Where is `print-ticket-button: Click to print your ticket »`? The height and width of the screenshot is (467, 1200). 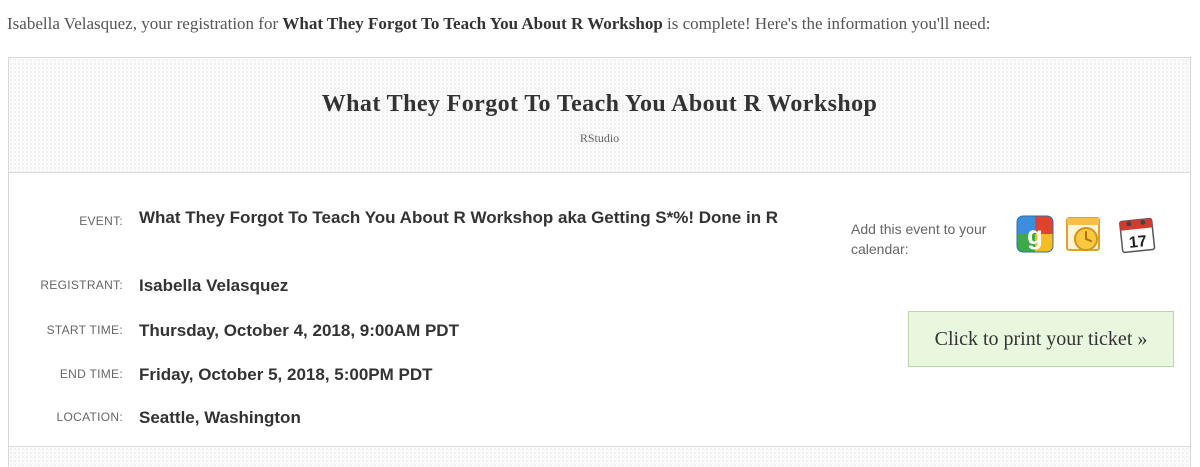
print-ticket-button: Click to print your ticket » is located at coordinates (1041, 339).